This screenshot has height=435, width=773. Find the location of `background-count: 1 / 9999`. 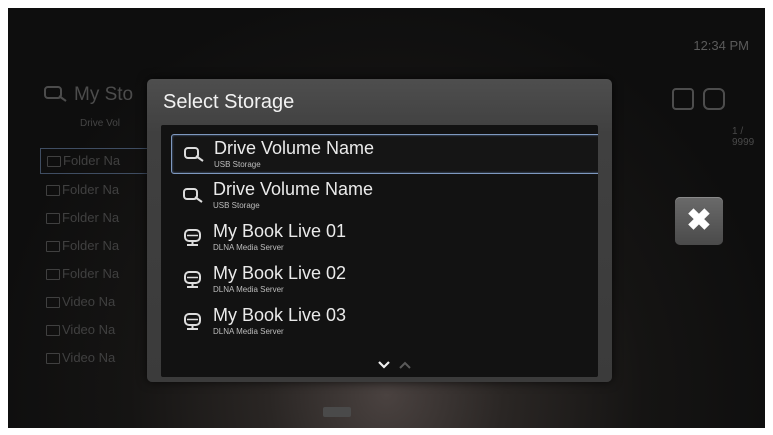

background-count: 1 / 9999 is located at coordinates (743, 137).